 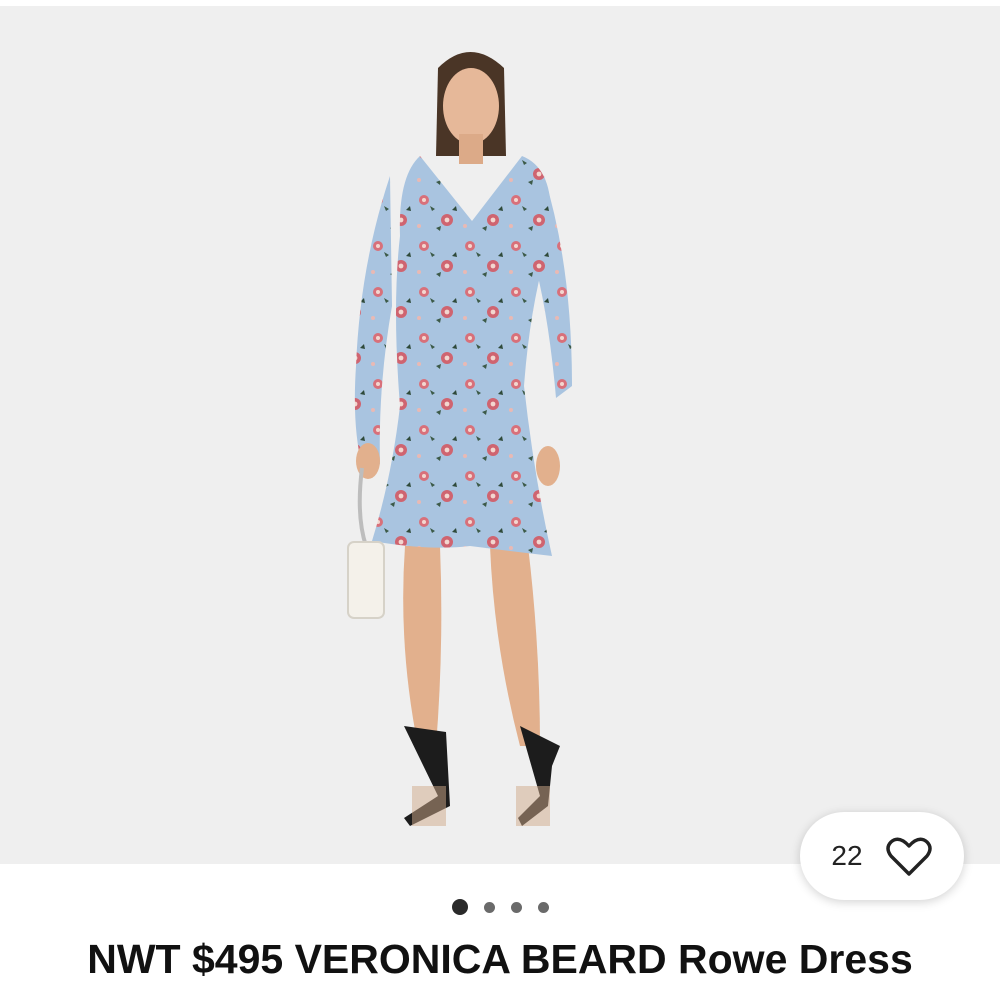 What do you see at coordinates (847, 855) in the screenshot?
I see `like-count: 22` at bounding box center [847, 855].